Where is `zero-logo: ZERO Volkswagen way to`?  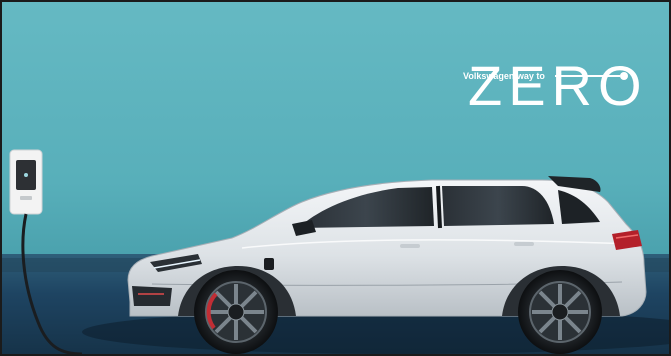 zero-logo: ZERO Volkswagen way to is located at coordinates (555, 85).